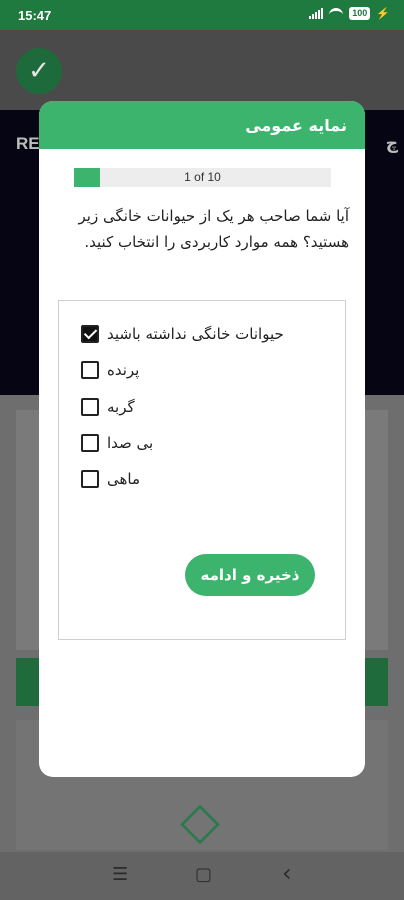  Describe the element at coordinates (383, 14) in the screenshot. I see `charging-icon: ⚡` at that location.